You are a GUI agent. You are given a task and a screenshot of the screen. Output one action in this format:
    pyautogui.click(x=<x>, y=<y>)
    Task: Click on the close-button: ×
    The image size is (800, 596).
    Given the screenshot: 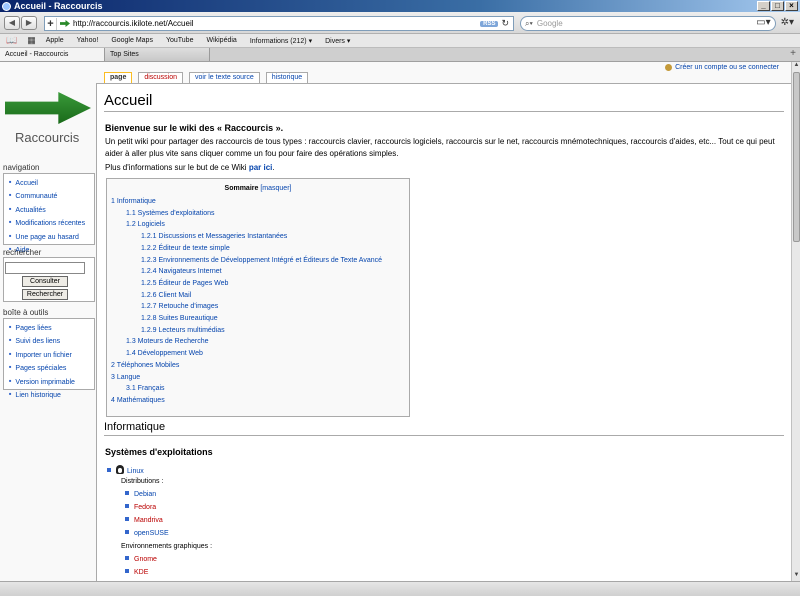 What is the action you would take?
    pyautogui.click(x=791, y=6)
    